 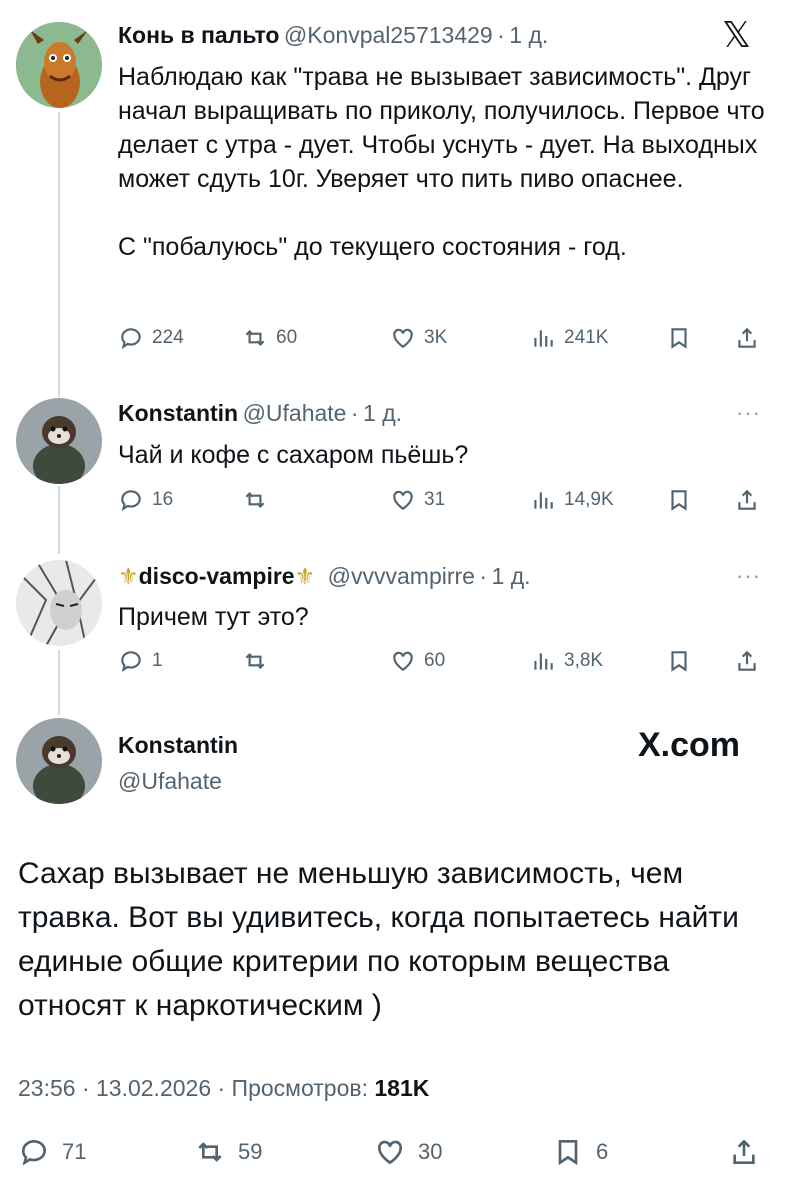 What do you see at coordinates (388, 35) in the screenshot?
I see `tweet1-handle: @Konvpal25713429` at bounding box center [388, 35].